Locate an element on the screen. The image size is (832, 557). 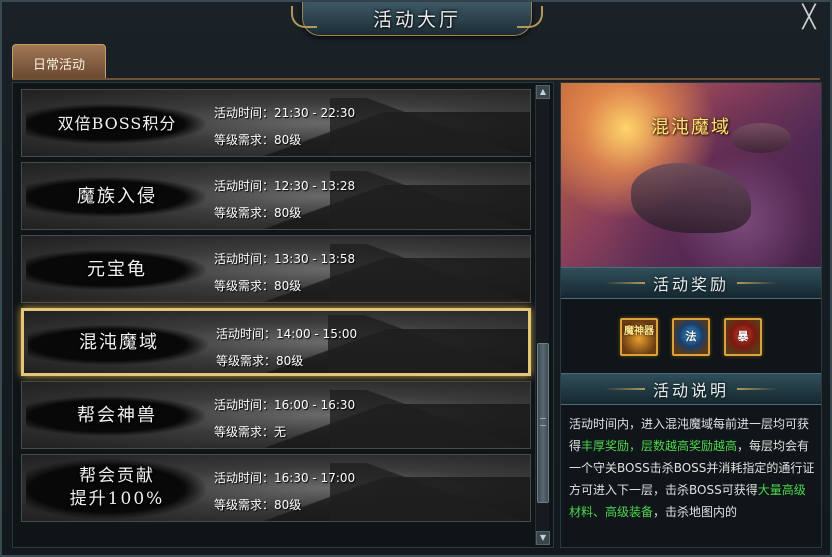
close-button: ╳ is located at coordinates (809, 17).